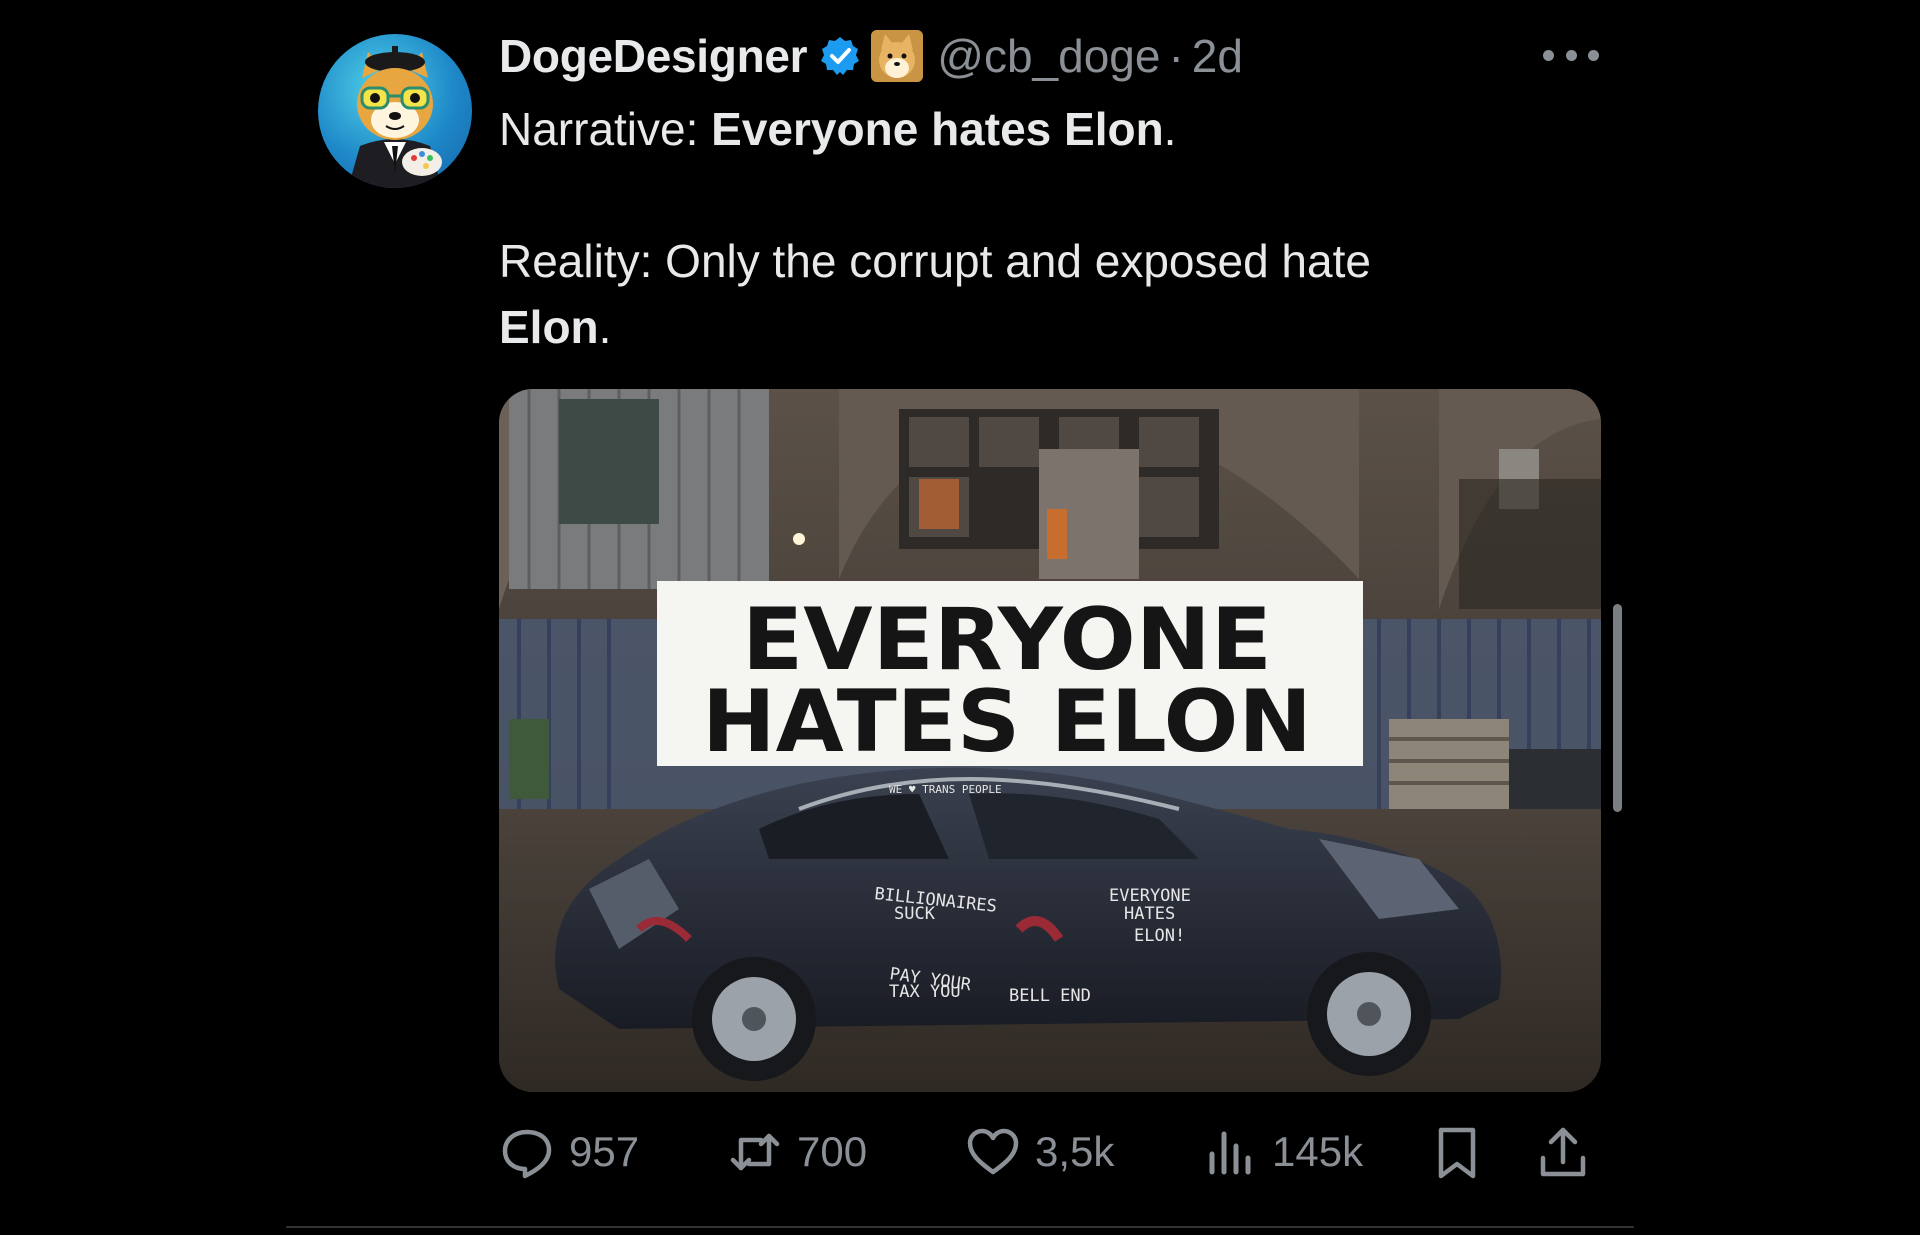 Image resolution: width=1920 pixels, height=1235 pixels. What do you see at coordinates (832, 1151) in the screenshot?
I see `repost-count: 700` at bounding box center [832, 1151].